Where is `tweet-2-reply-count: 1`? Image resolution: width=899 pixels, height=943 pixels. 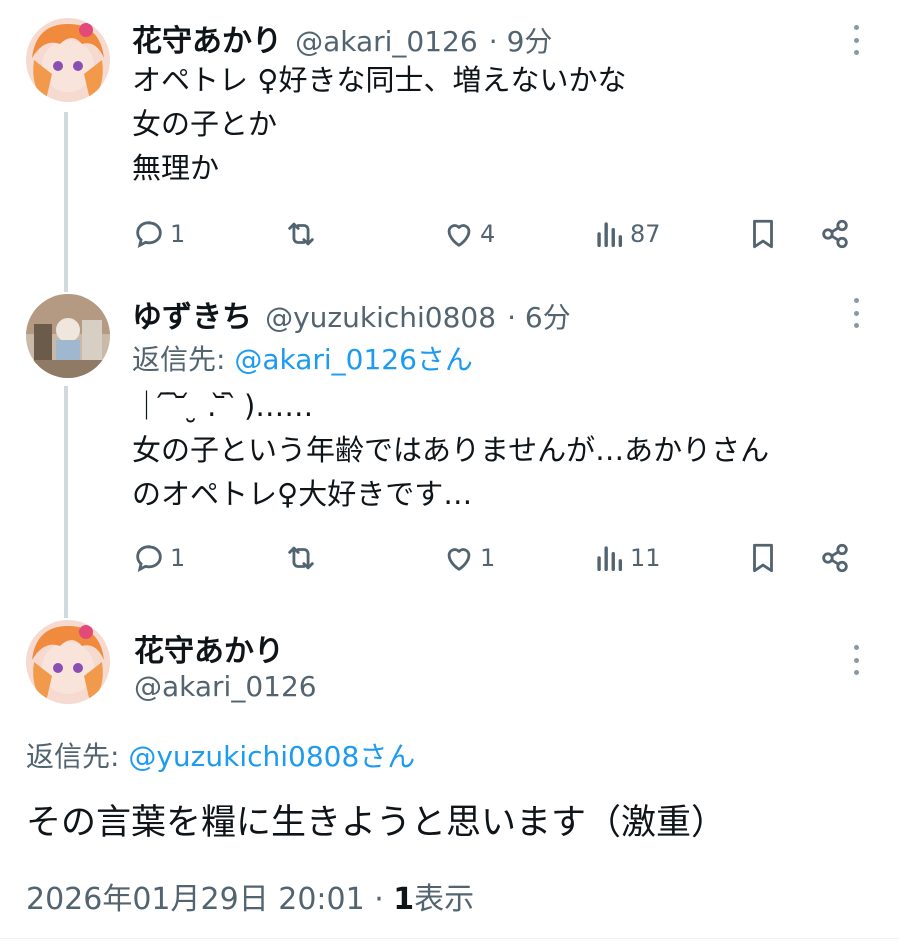 tweet-2-reply-count: 1 is located at coordinates (178, 558).